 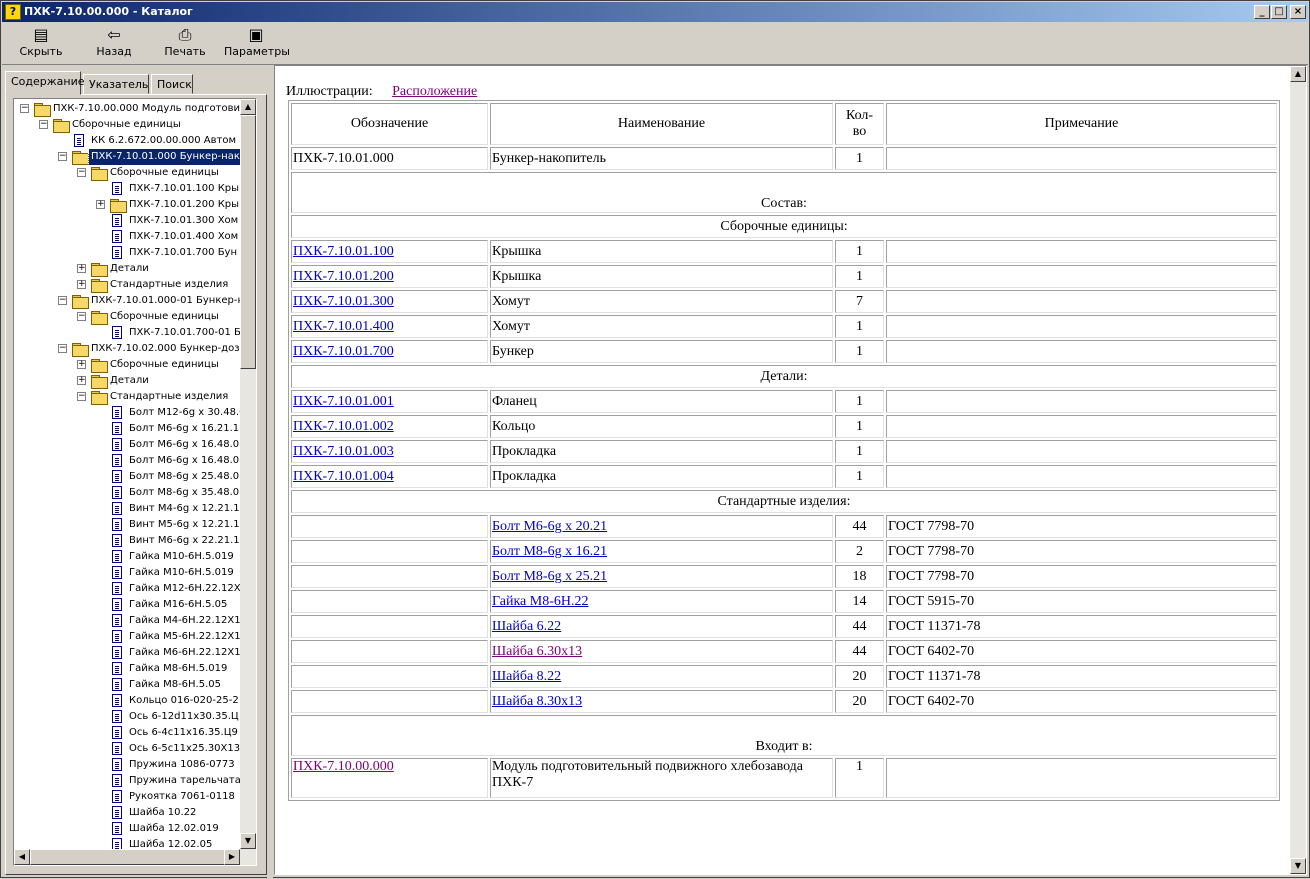 What do you see at coordinates (343, 276) in the screenshot?
I see `item-link: ПХК-7.10.01.200` at bounding box center [343, 276].